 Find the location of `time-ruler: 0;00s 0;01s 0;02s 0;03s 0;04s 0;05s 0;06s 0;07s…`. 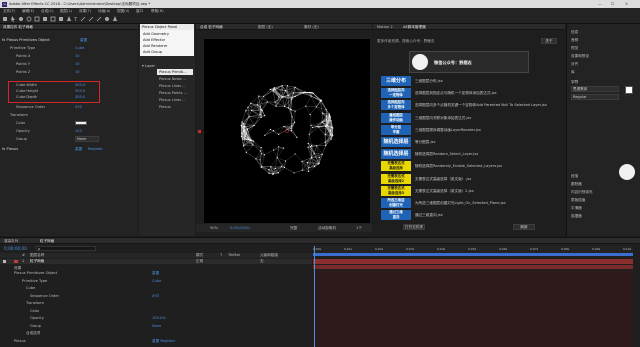

time-ruler: 0;00s 0;01s 0;02s 0;03s 0;04s 0;05s 0;06s 0;07s… is located at coordinates (473, 249).